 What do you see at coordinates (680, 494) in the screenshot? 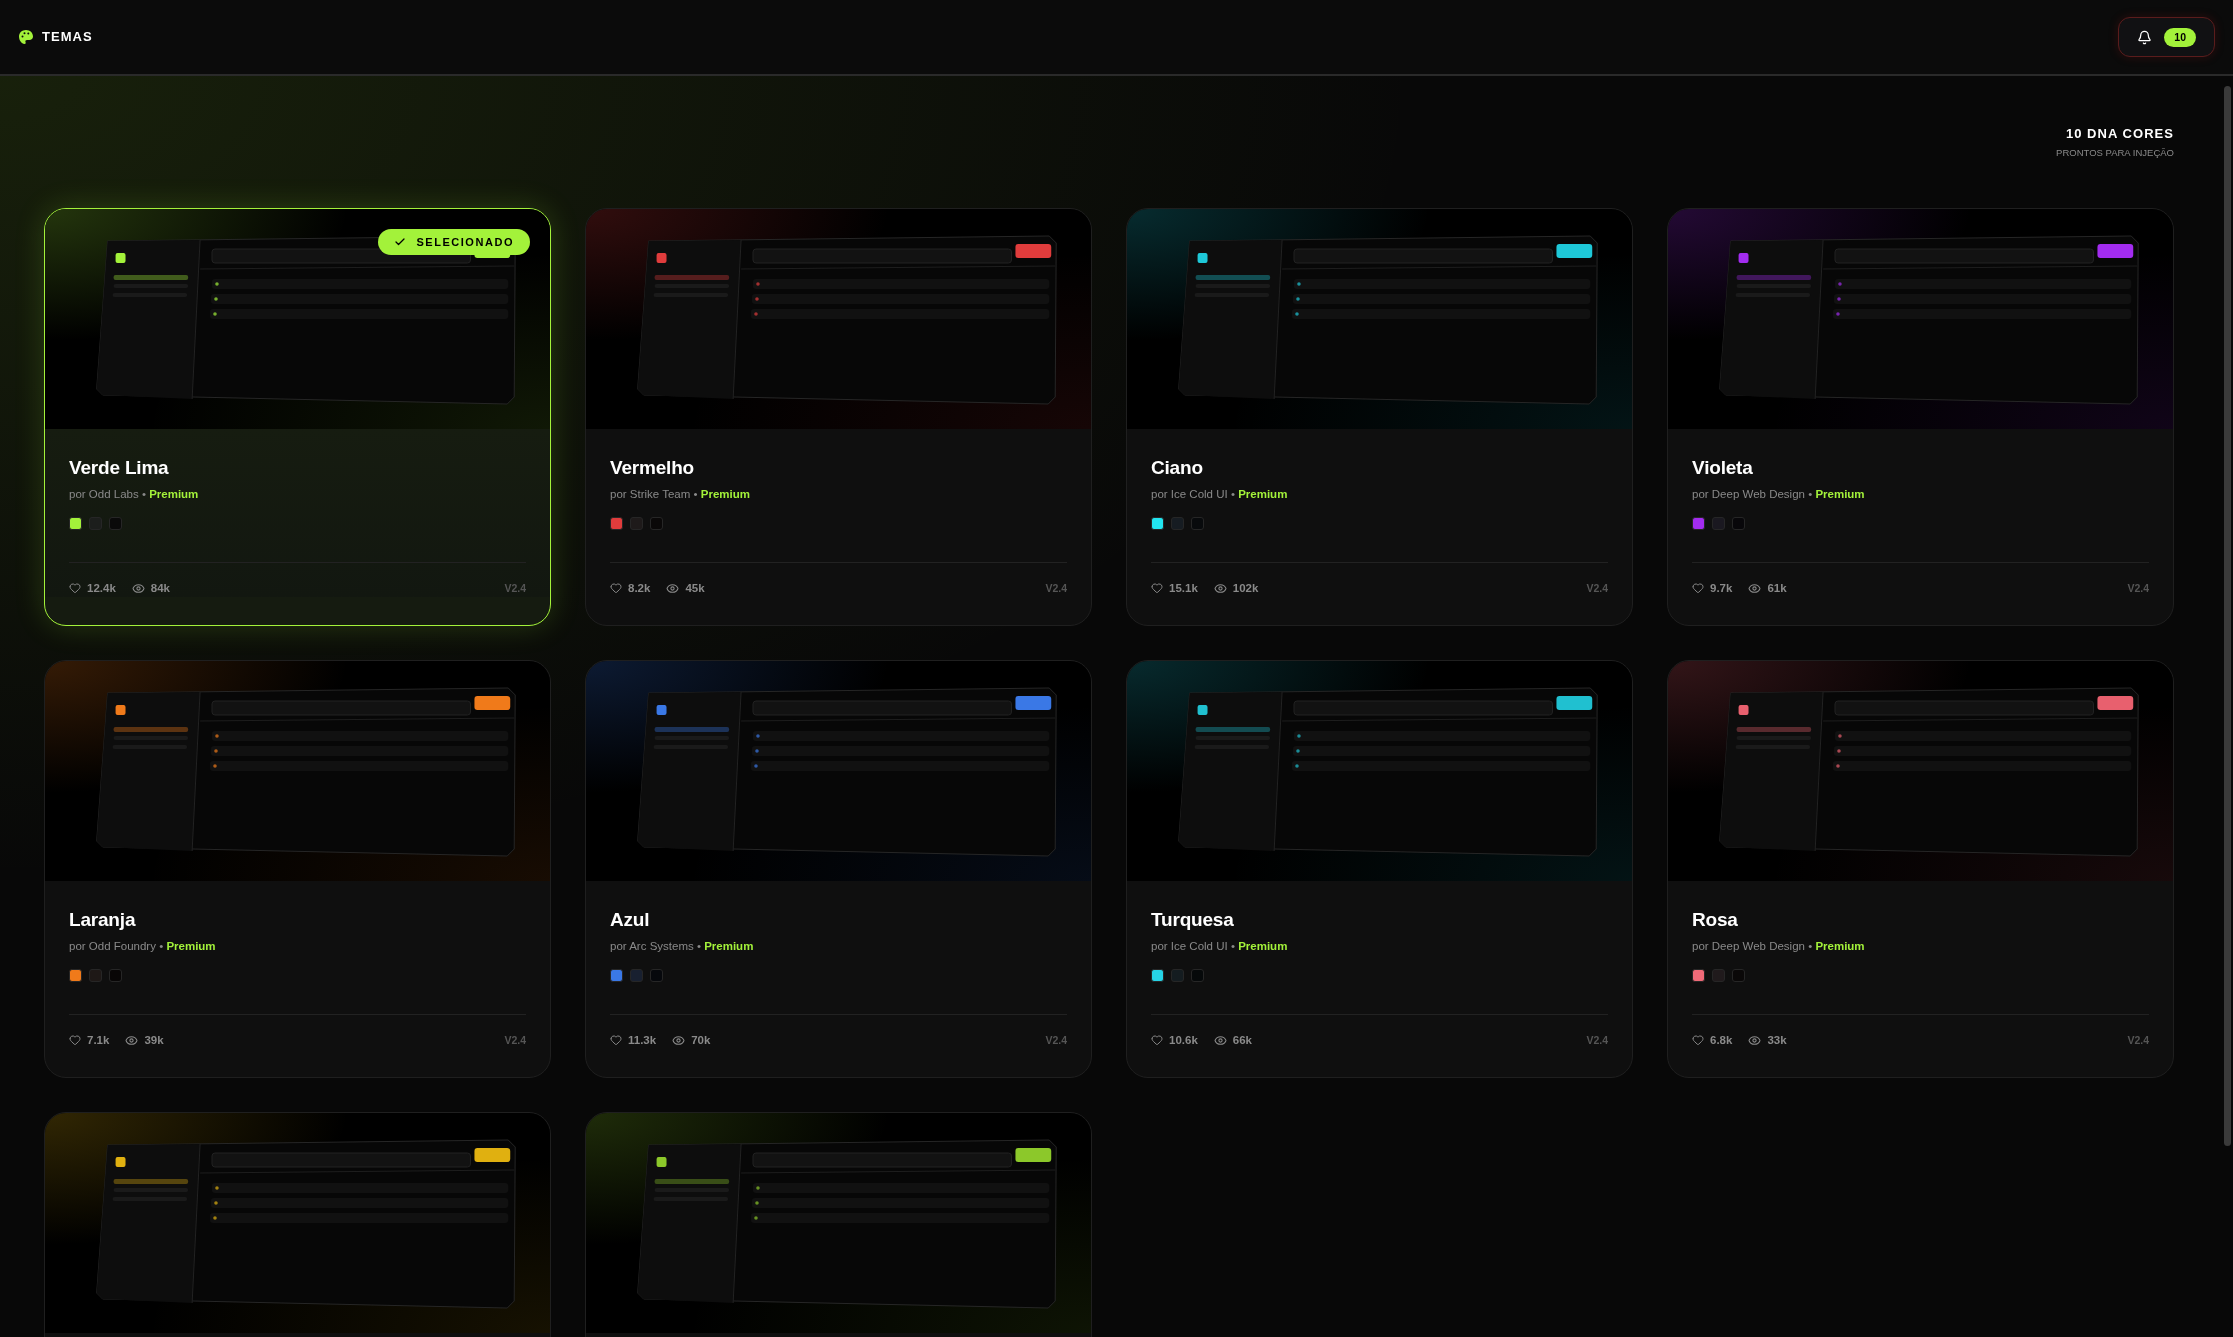
I see `author-line: por Strike Team • Premium` at bounding box center [680, 494].